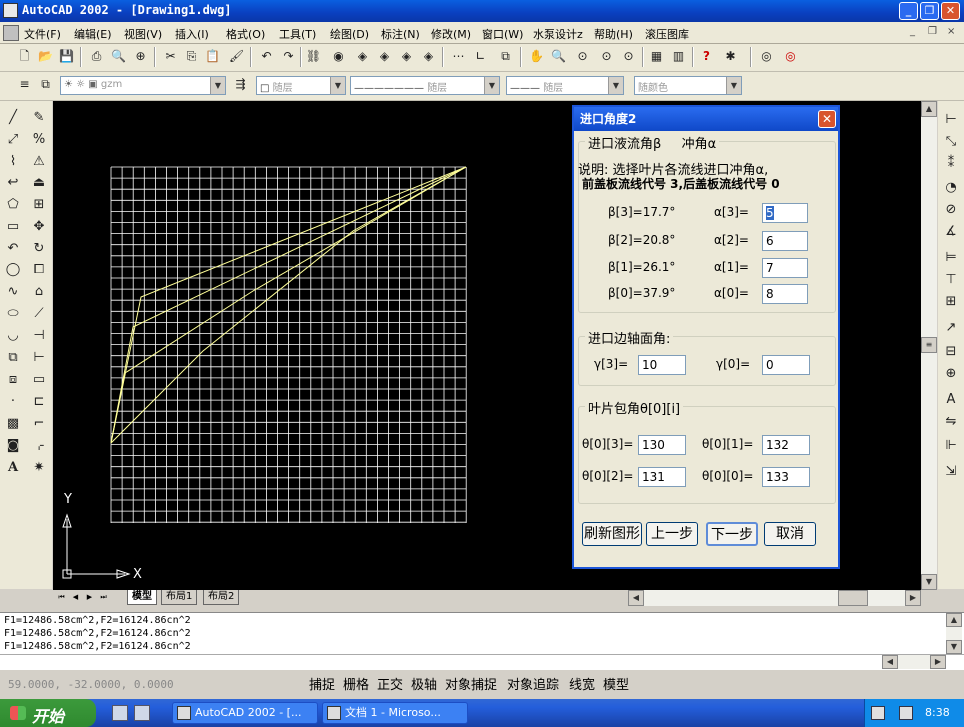 The height and width of the screenshot is (727, 964). I want to click on break-icon: ▭, so click(39, 380).